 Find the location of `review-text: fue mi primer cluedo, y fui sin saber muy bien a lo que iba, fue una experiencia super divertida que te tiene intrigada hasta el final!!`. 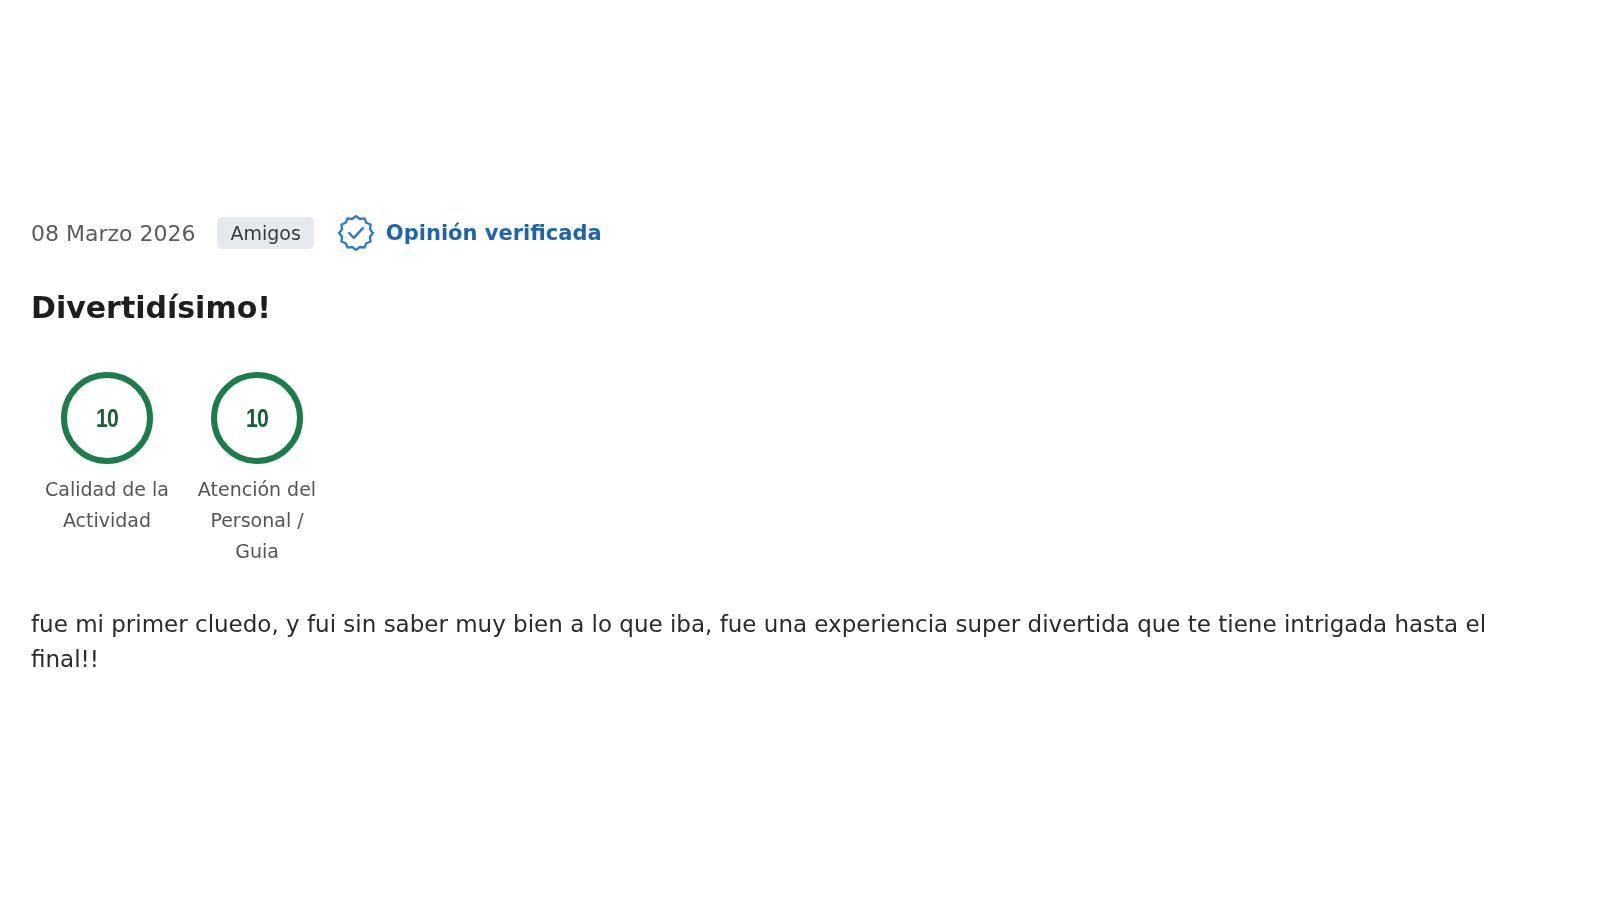

review-text: fue mi primer cluedo, y fui sin saber muy bien a lo que iba, fue una experiencia super divertida que te tiene intrigada hasta el final!! is located at coordinates (759, 642).